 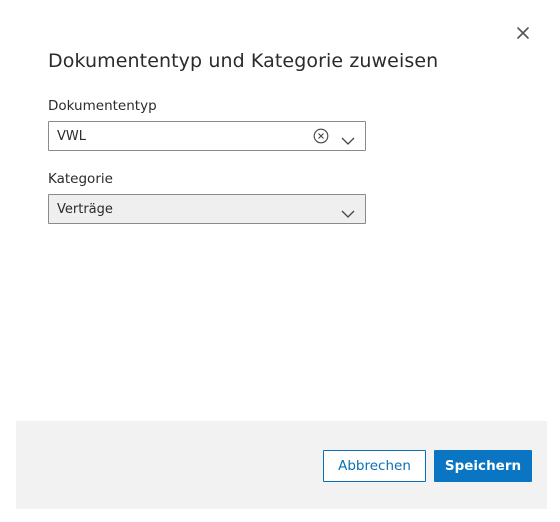 What do you see at coordinates (243, 61) in the screenshot?
I see `dialog-title: Dokumententyp und Kategorie zuweisen` at bounding box center [243, 61].